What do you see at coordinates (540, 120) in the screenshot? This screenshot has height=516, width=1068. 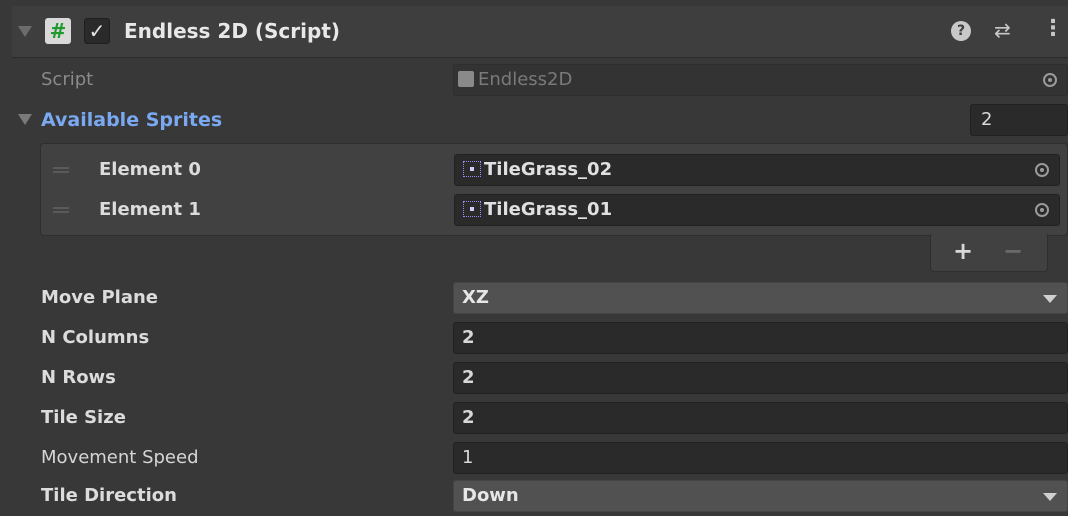 I see `available-sprites-header: Available Sprites 2` at bounding box center [540, 120].